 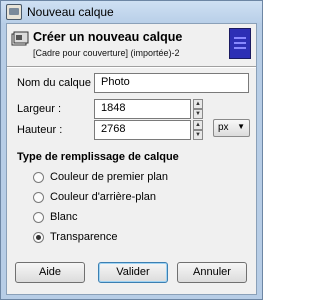 What do you see at coordinates (198, 125) in the screenshot?
I see `height-increment-icon: ▲` at bounding box center [198, 125].